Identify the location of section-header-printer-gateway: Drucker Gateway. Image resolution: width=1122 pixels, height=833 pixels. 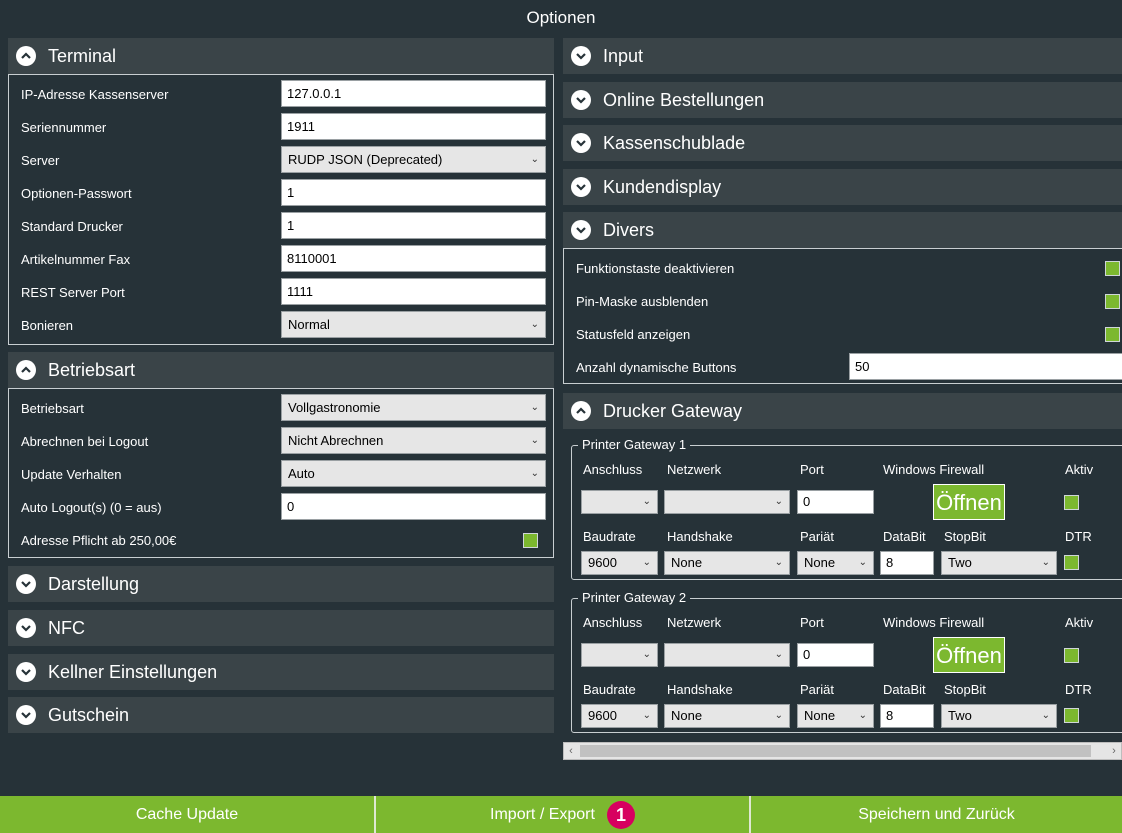
(842, 411).